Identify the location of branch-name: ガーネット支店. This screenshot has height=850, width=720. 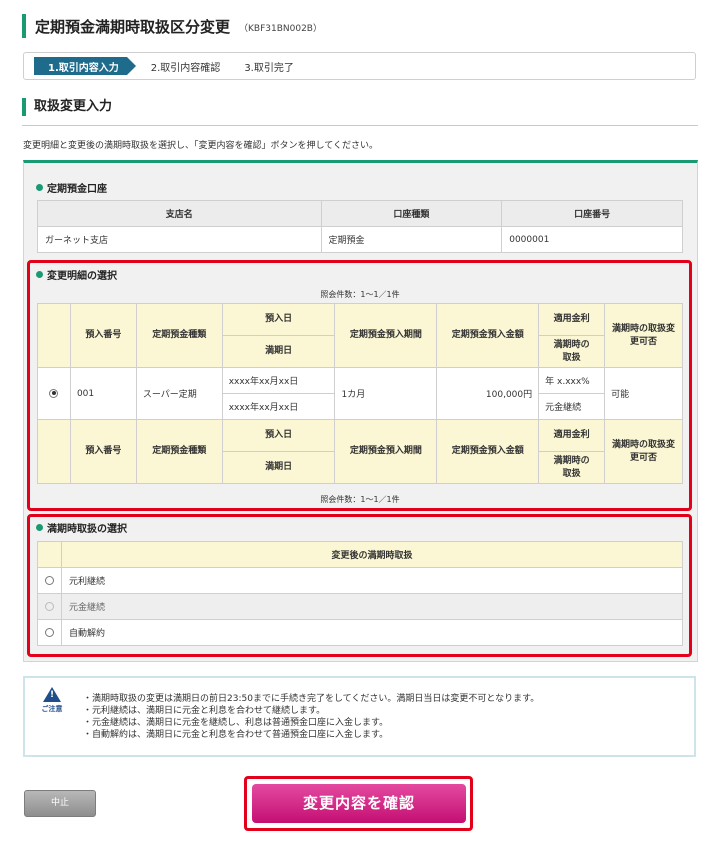
(179, 239).